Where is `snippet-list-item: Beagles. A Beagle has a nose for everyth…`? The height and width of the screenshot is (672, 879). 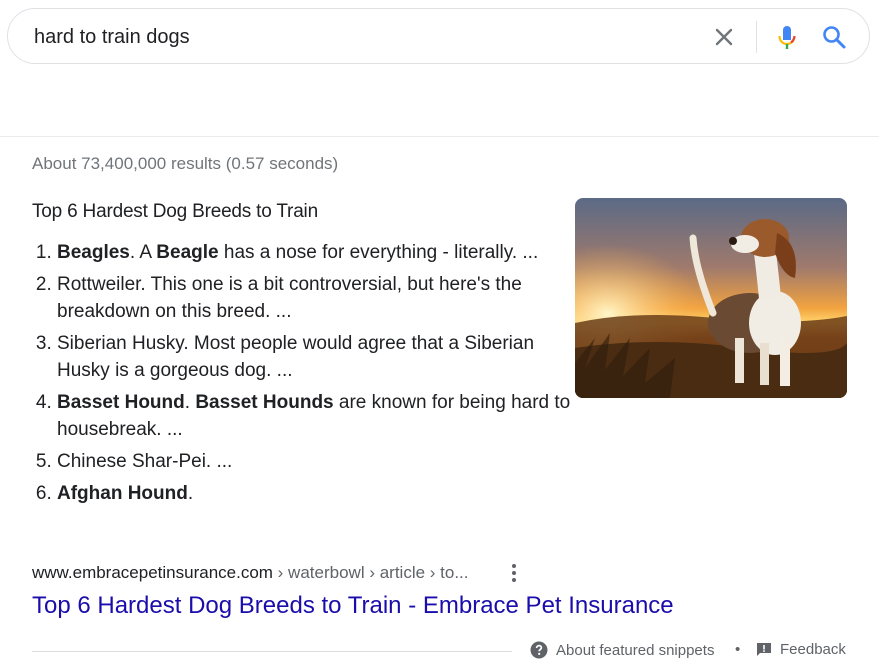 snippet-list-item: Beagles. A Beagle has a nose for everyth… is located at coordinates (317, 252).